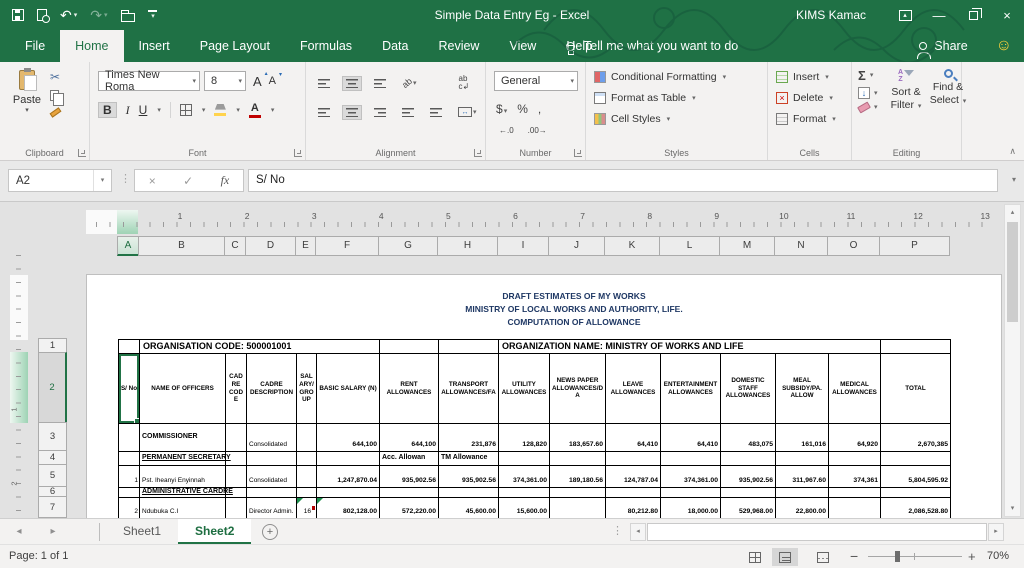 The height and width of the screenshot is (568, 1024). Describe the element at coordinates (254, 110) in the screenshot. I see `font-color-button: A` at that location.